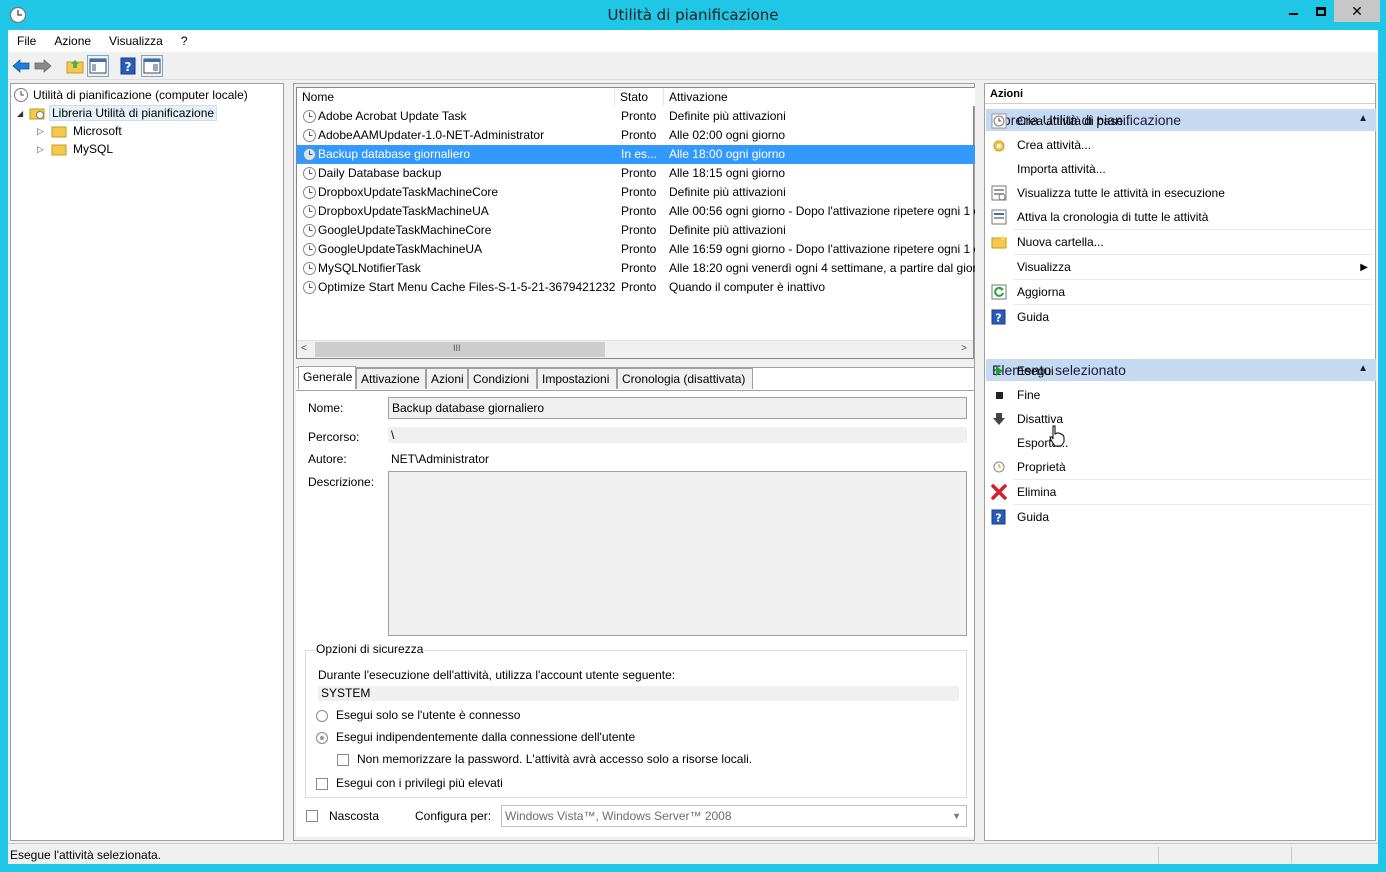  Describe the element at coordinates (136, 41) in the screenshot. I see `menu-visualizza: Visualizza` at that location.